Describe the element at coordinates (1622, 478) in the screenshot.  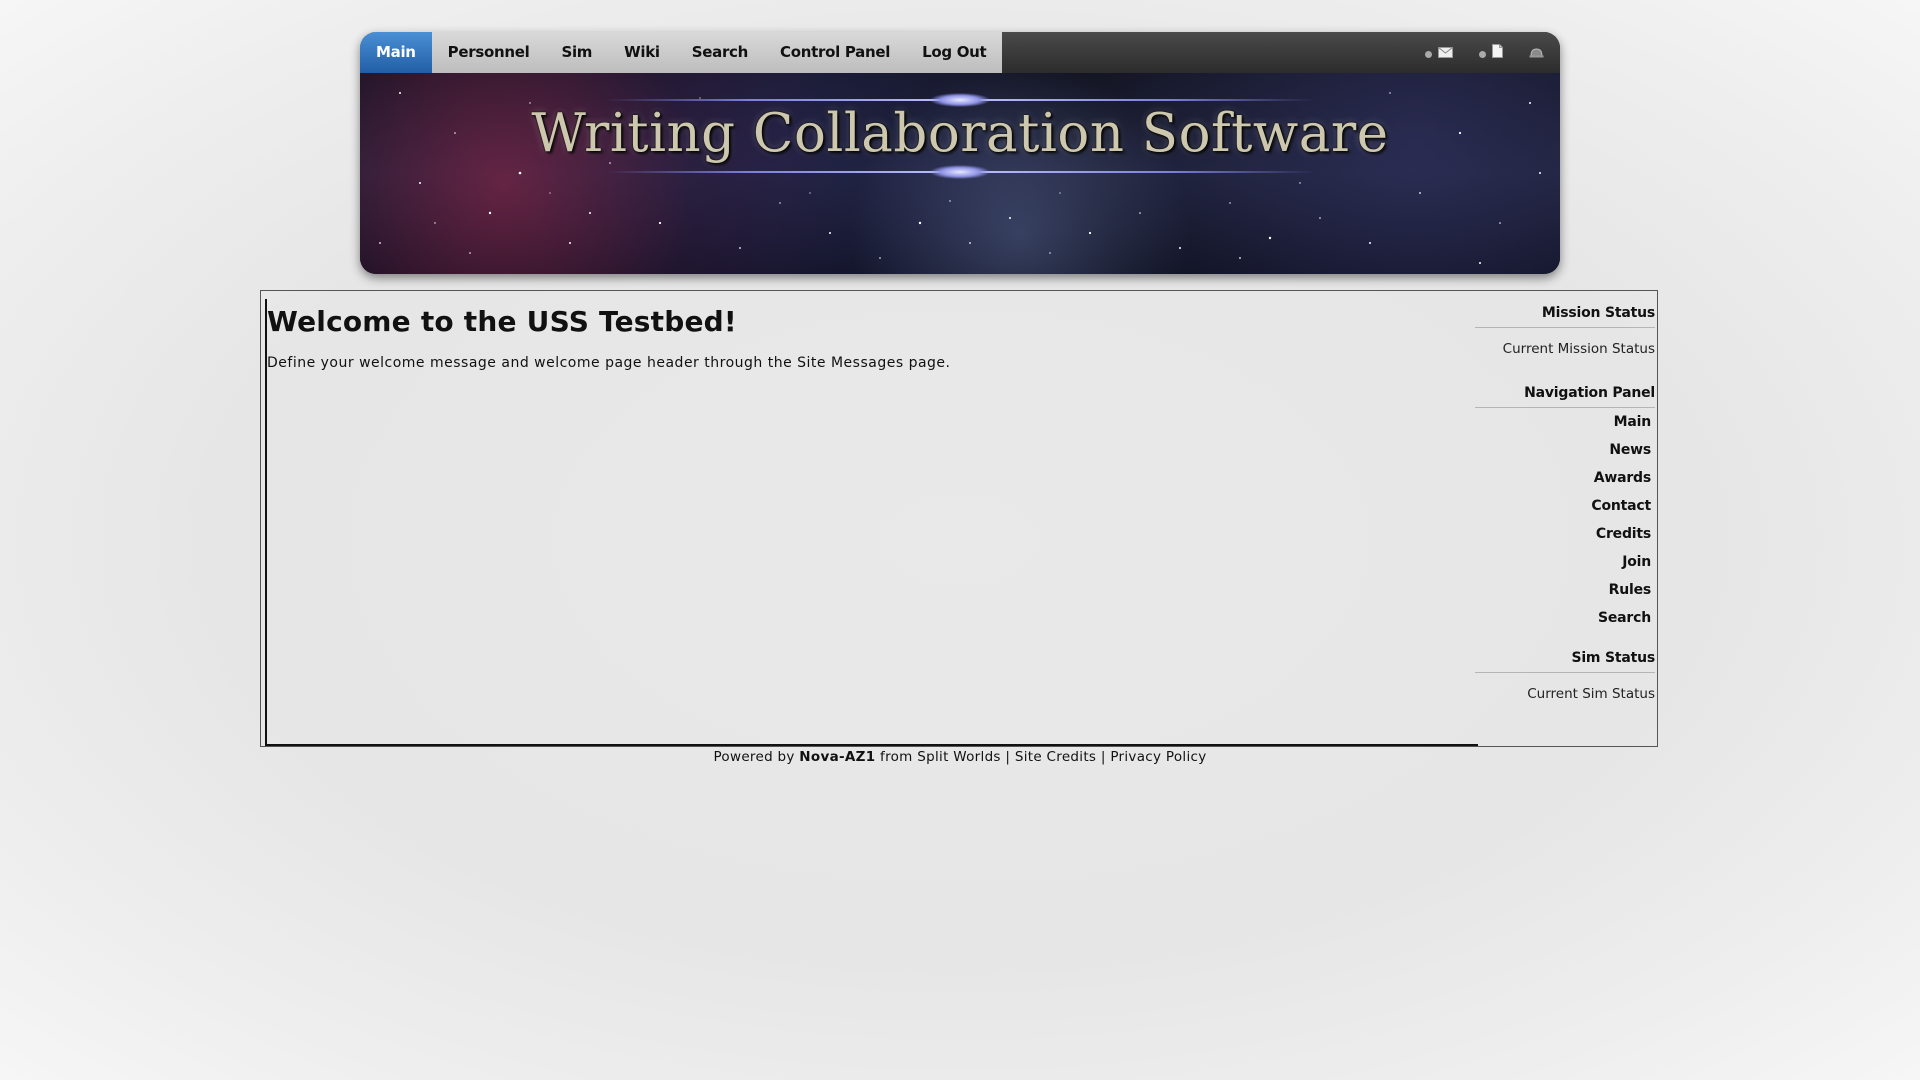
I see `sidebar-item-awards: Awards` at that location.